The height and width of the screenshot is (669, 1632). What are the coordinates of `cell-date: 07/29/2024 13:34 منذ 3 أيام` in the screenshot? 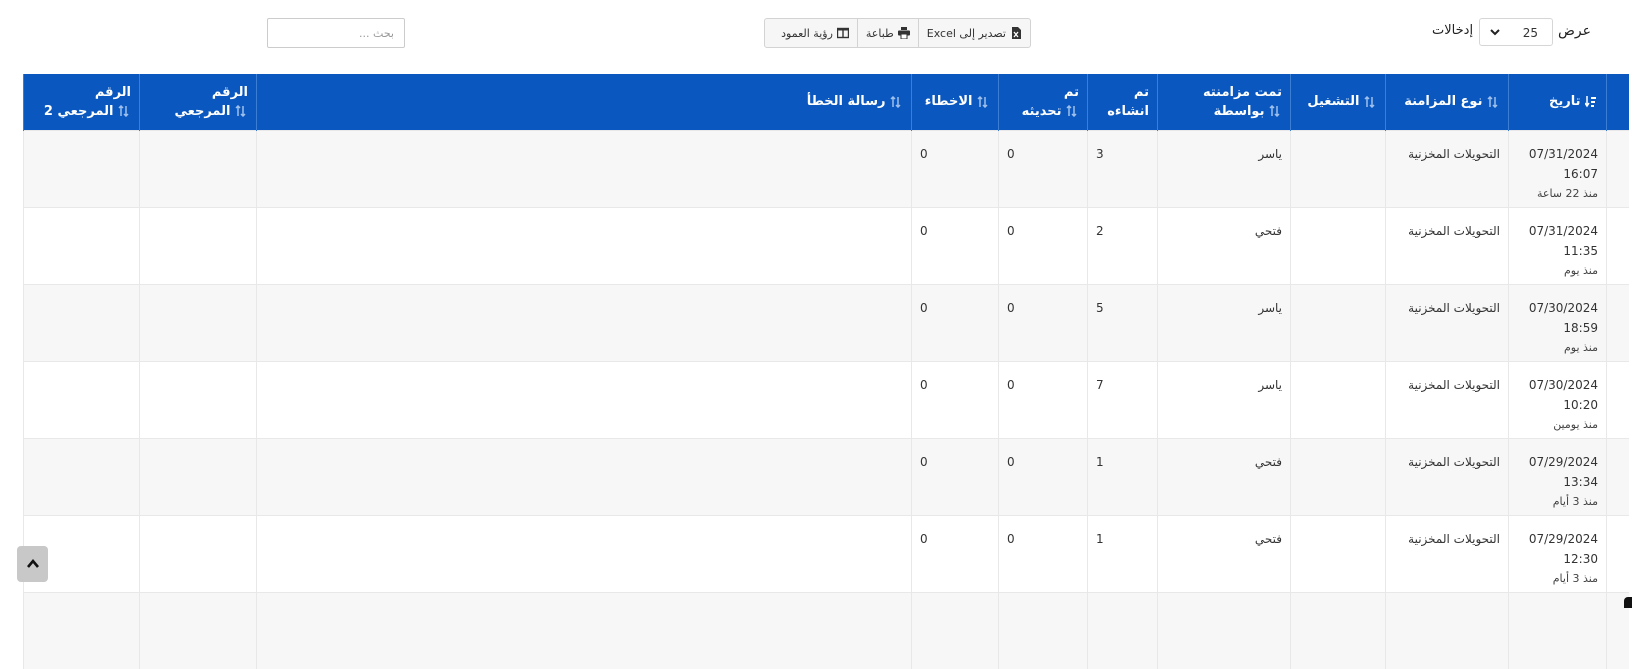 It's located at (1557, 476).